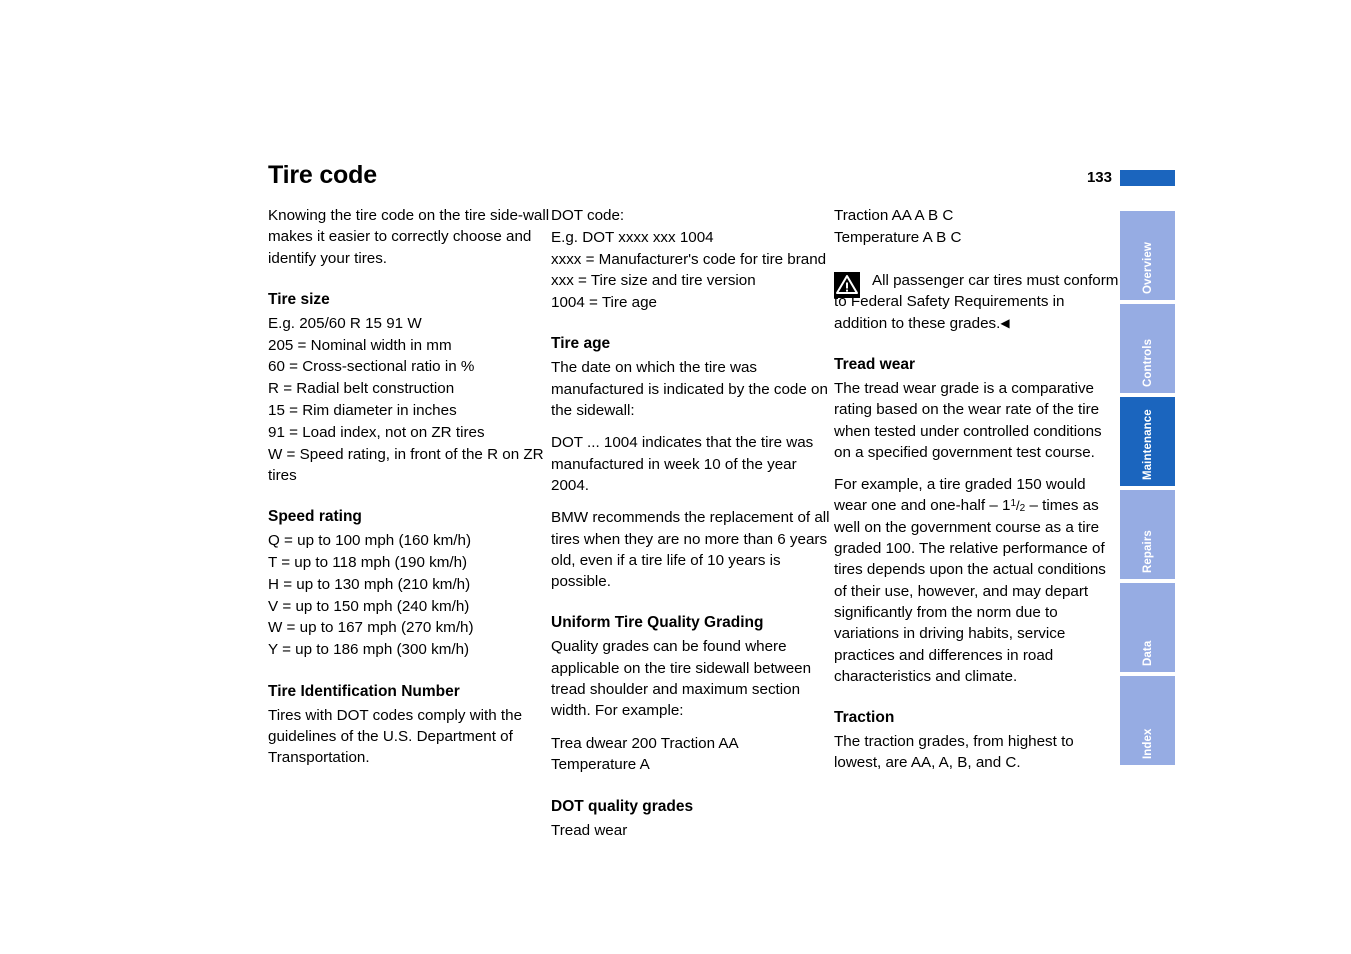 The height and width of the screenshot is (954, 1351). I want to click on grades-line: Traction AA A B C, so click(894, 215).